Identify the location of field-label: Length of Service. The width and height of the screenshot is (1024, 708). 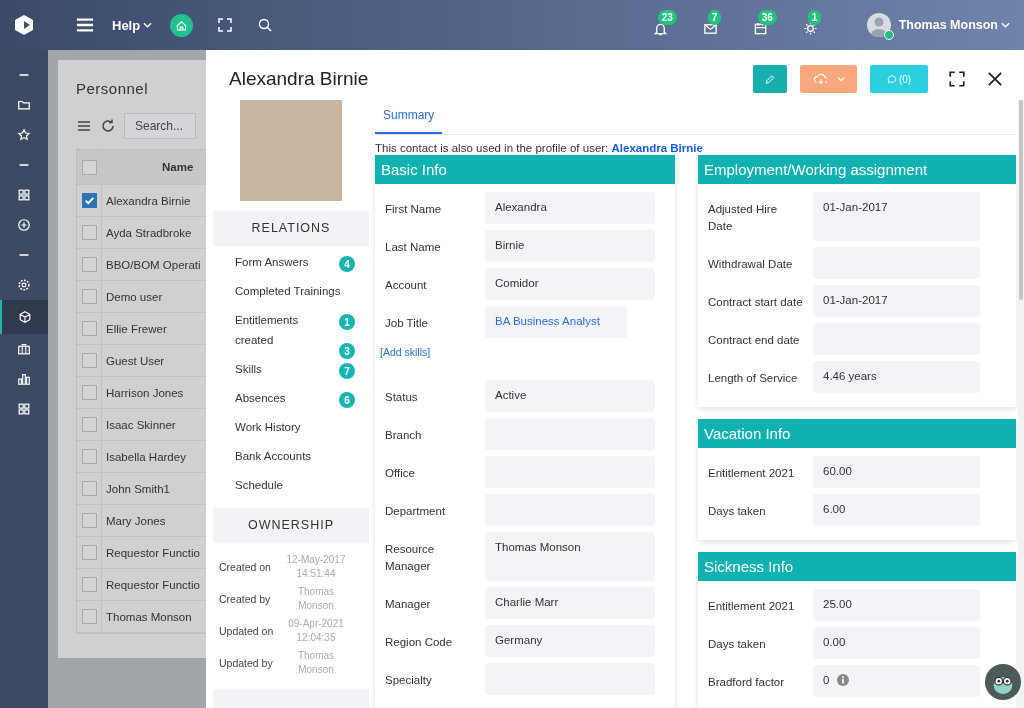
(753, 378).